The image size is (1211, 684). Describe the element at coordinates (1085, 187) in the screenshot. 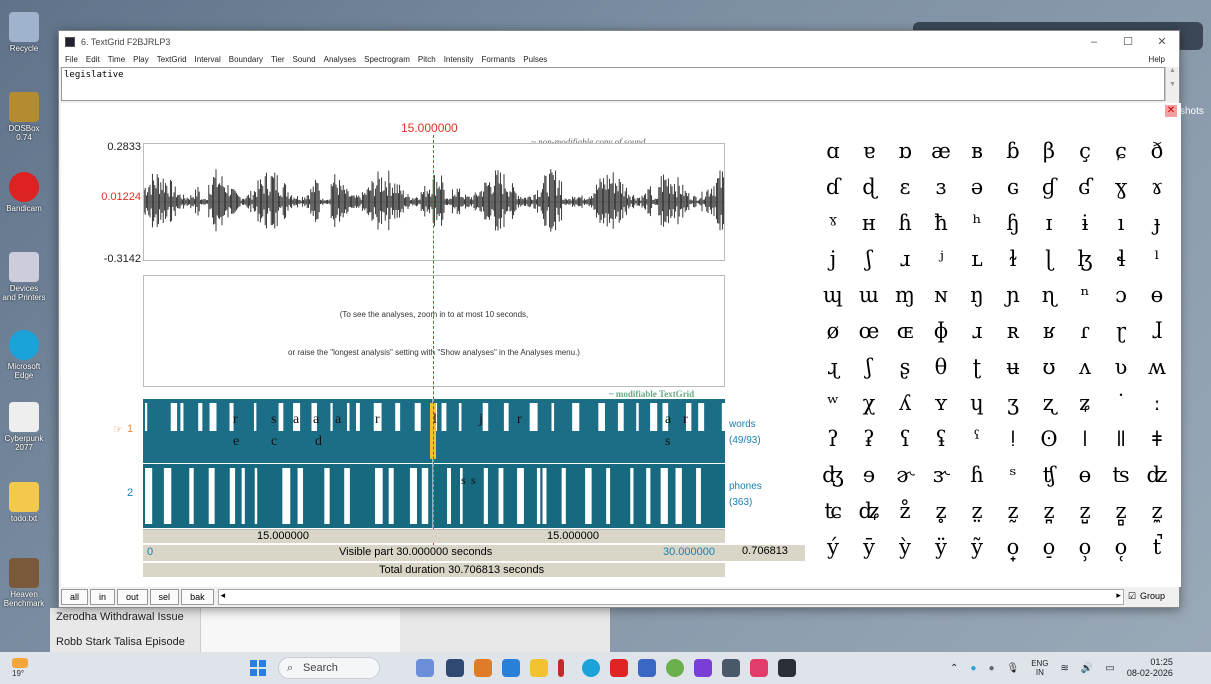

I see `ipa-symbol: ʛ` at that location.